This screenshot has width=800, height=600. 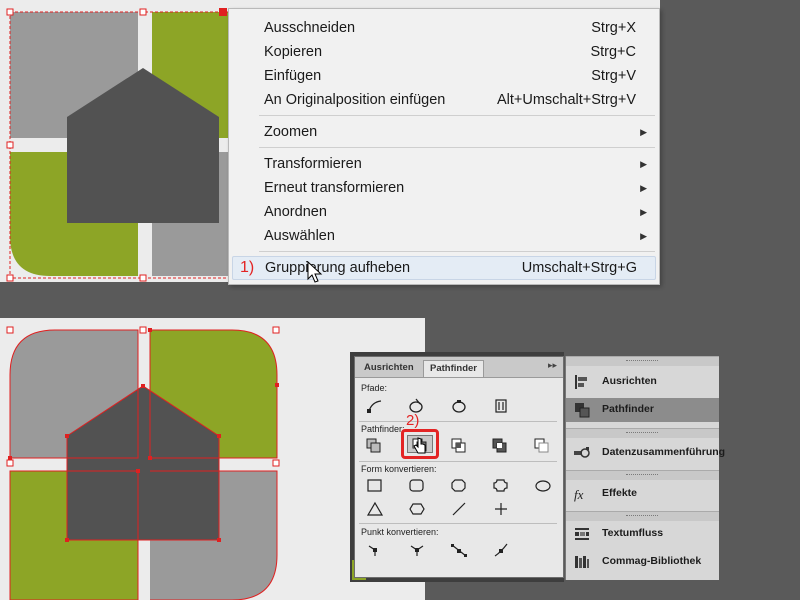 I want to click on dock-item-ausrichten: Ausrichten, so click(x=642, y=382).